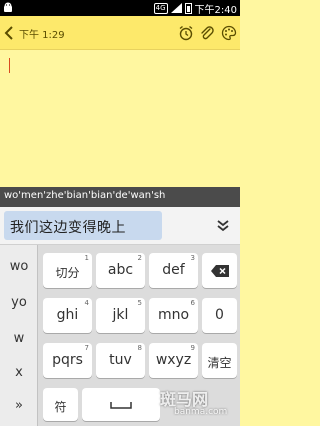  I want to click on key-jkl: jkl 5, so click(120, 315).